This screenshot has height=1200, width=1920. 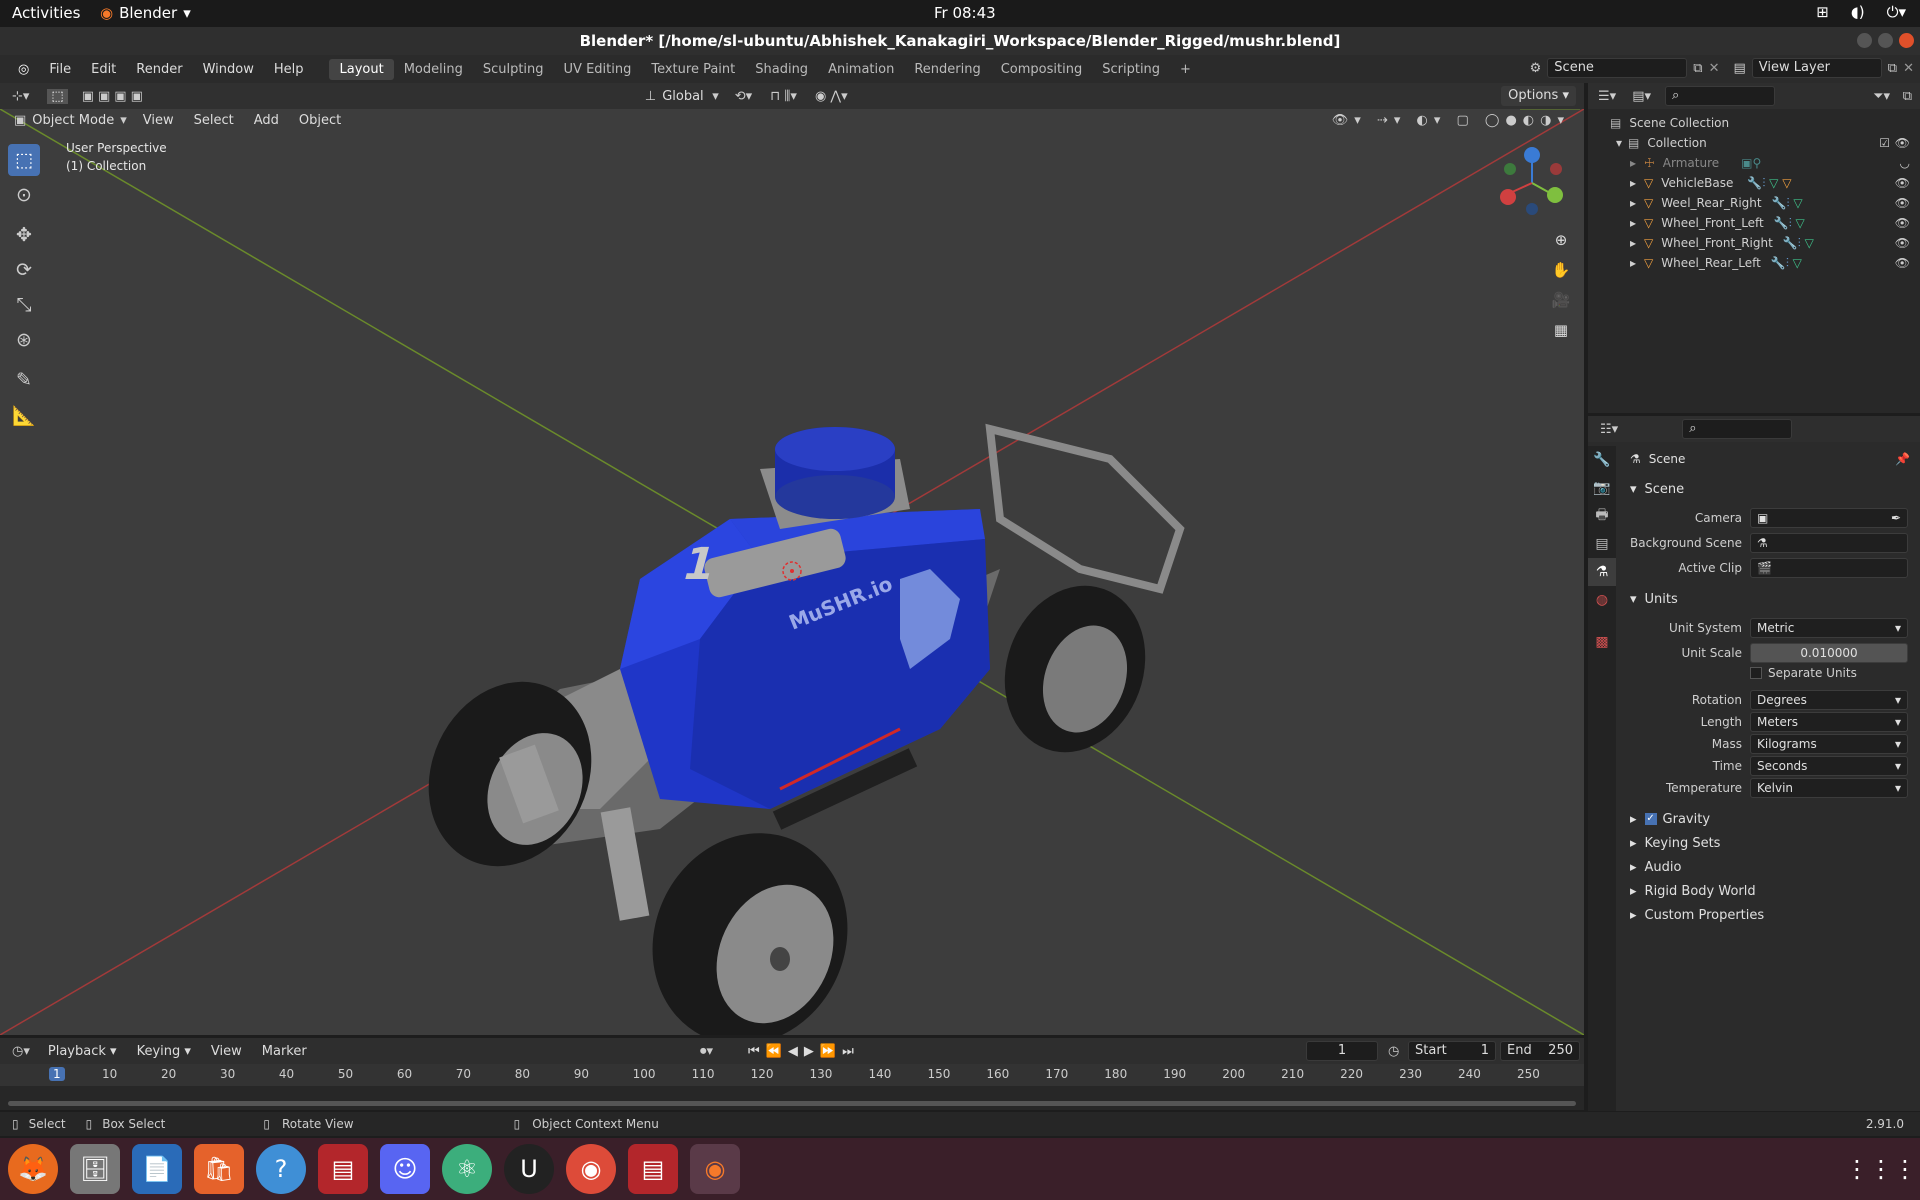 I want to click on scene-delete-icon: ✕, so click(x=1714, y=68).